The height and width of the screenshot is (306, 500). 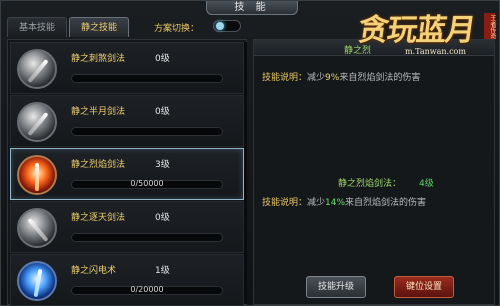 I want to click on sky-sword-icon, so click(x=37, y=228).